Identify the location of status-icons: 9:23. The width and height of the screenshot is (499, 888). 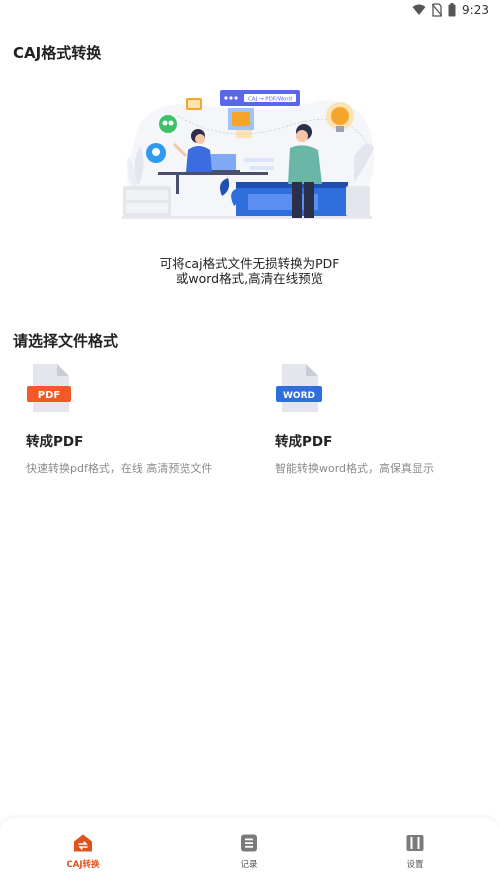
(450, 10).